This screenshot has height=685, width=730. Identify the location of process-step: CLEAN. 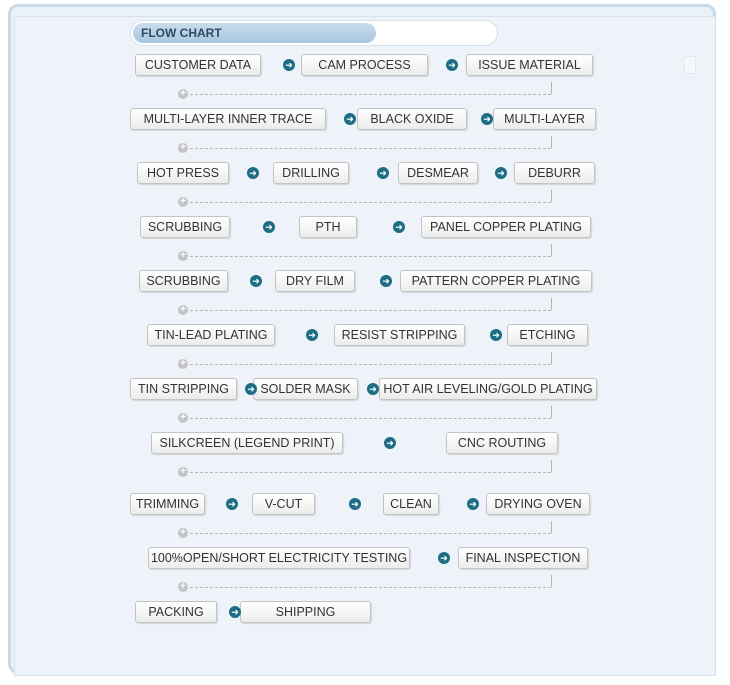
(411, 504).